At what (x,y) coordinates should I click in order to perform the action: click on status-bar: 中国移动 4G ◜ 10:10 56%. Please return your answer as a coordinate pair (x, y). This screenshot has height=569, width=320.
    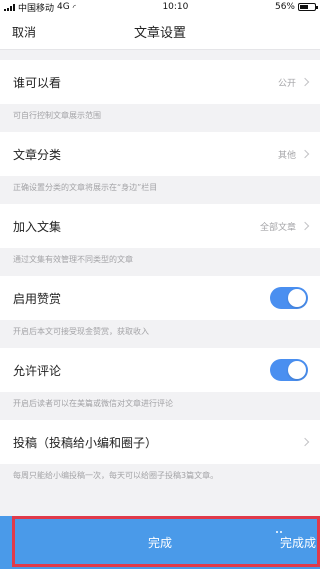
    Looking at the image, I should click on (160, 7).